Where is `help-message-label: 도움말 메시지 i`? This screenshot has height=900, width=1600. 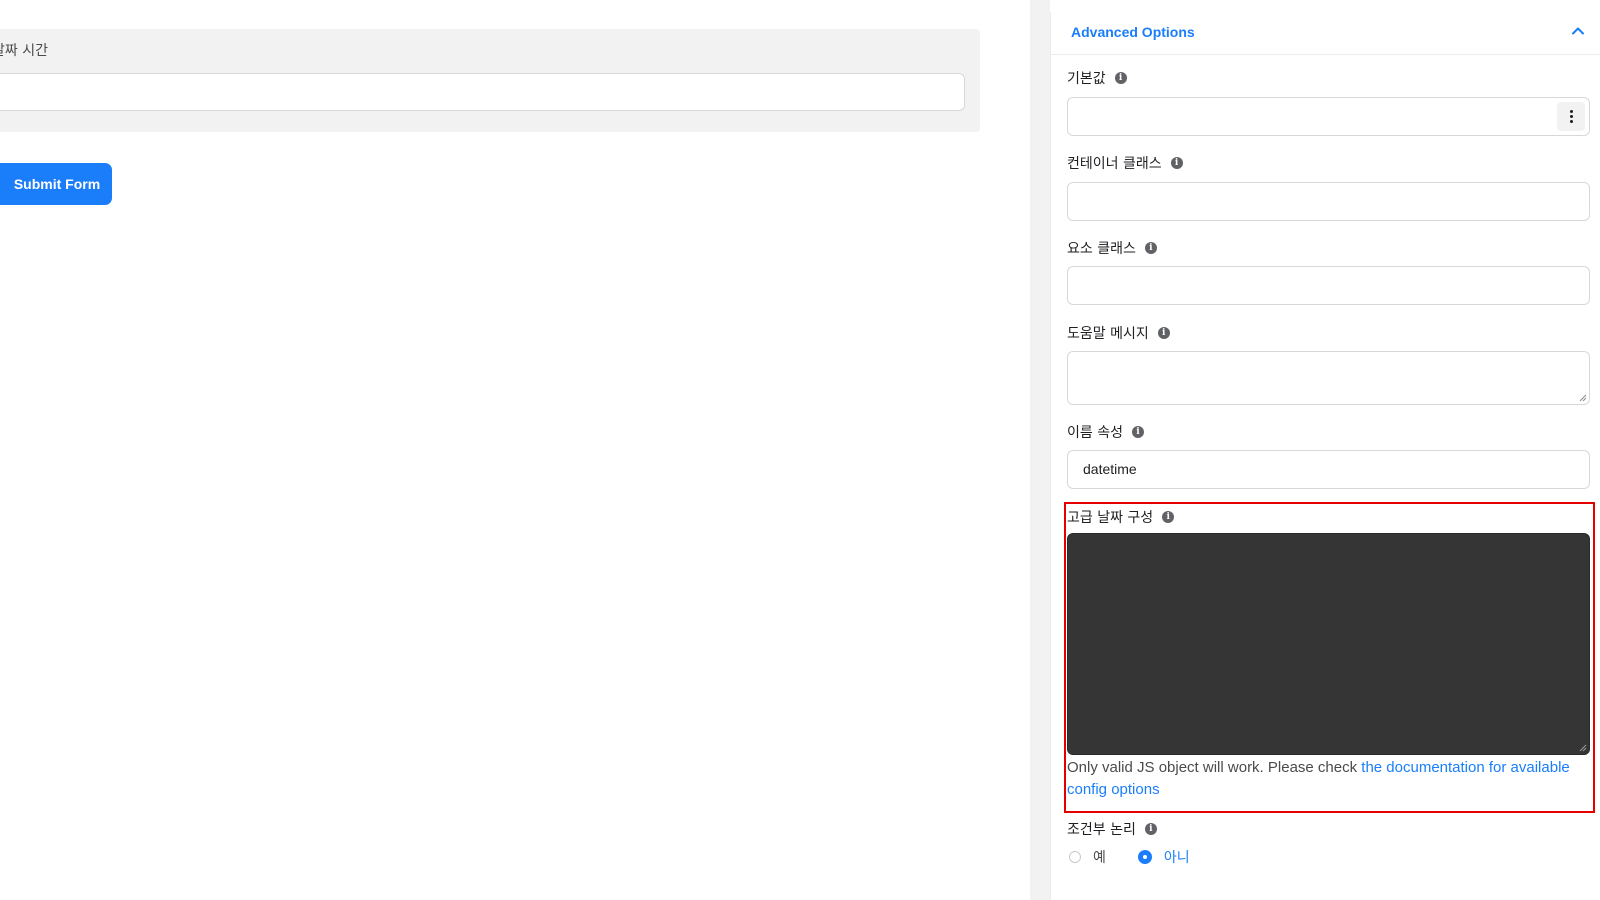 help-message-label: 도움말 메시지 i is located at coordinates (1118, 333).